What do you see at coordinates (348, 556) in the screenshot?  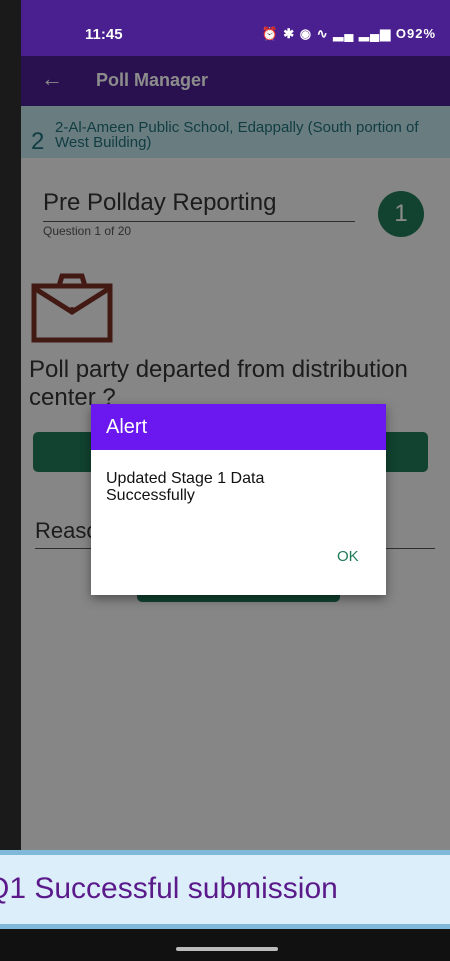 I see `ok-button: OK` at bounding box center [348, 556].